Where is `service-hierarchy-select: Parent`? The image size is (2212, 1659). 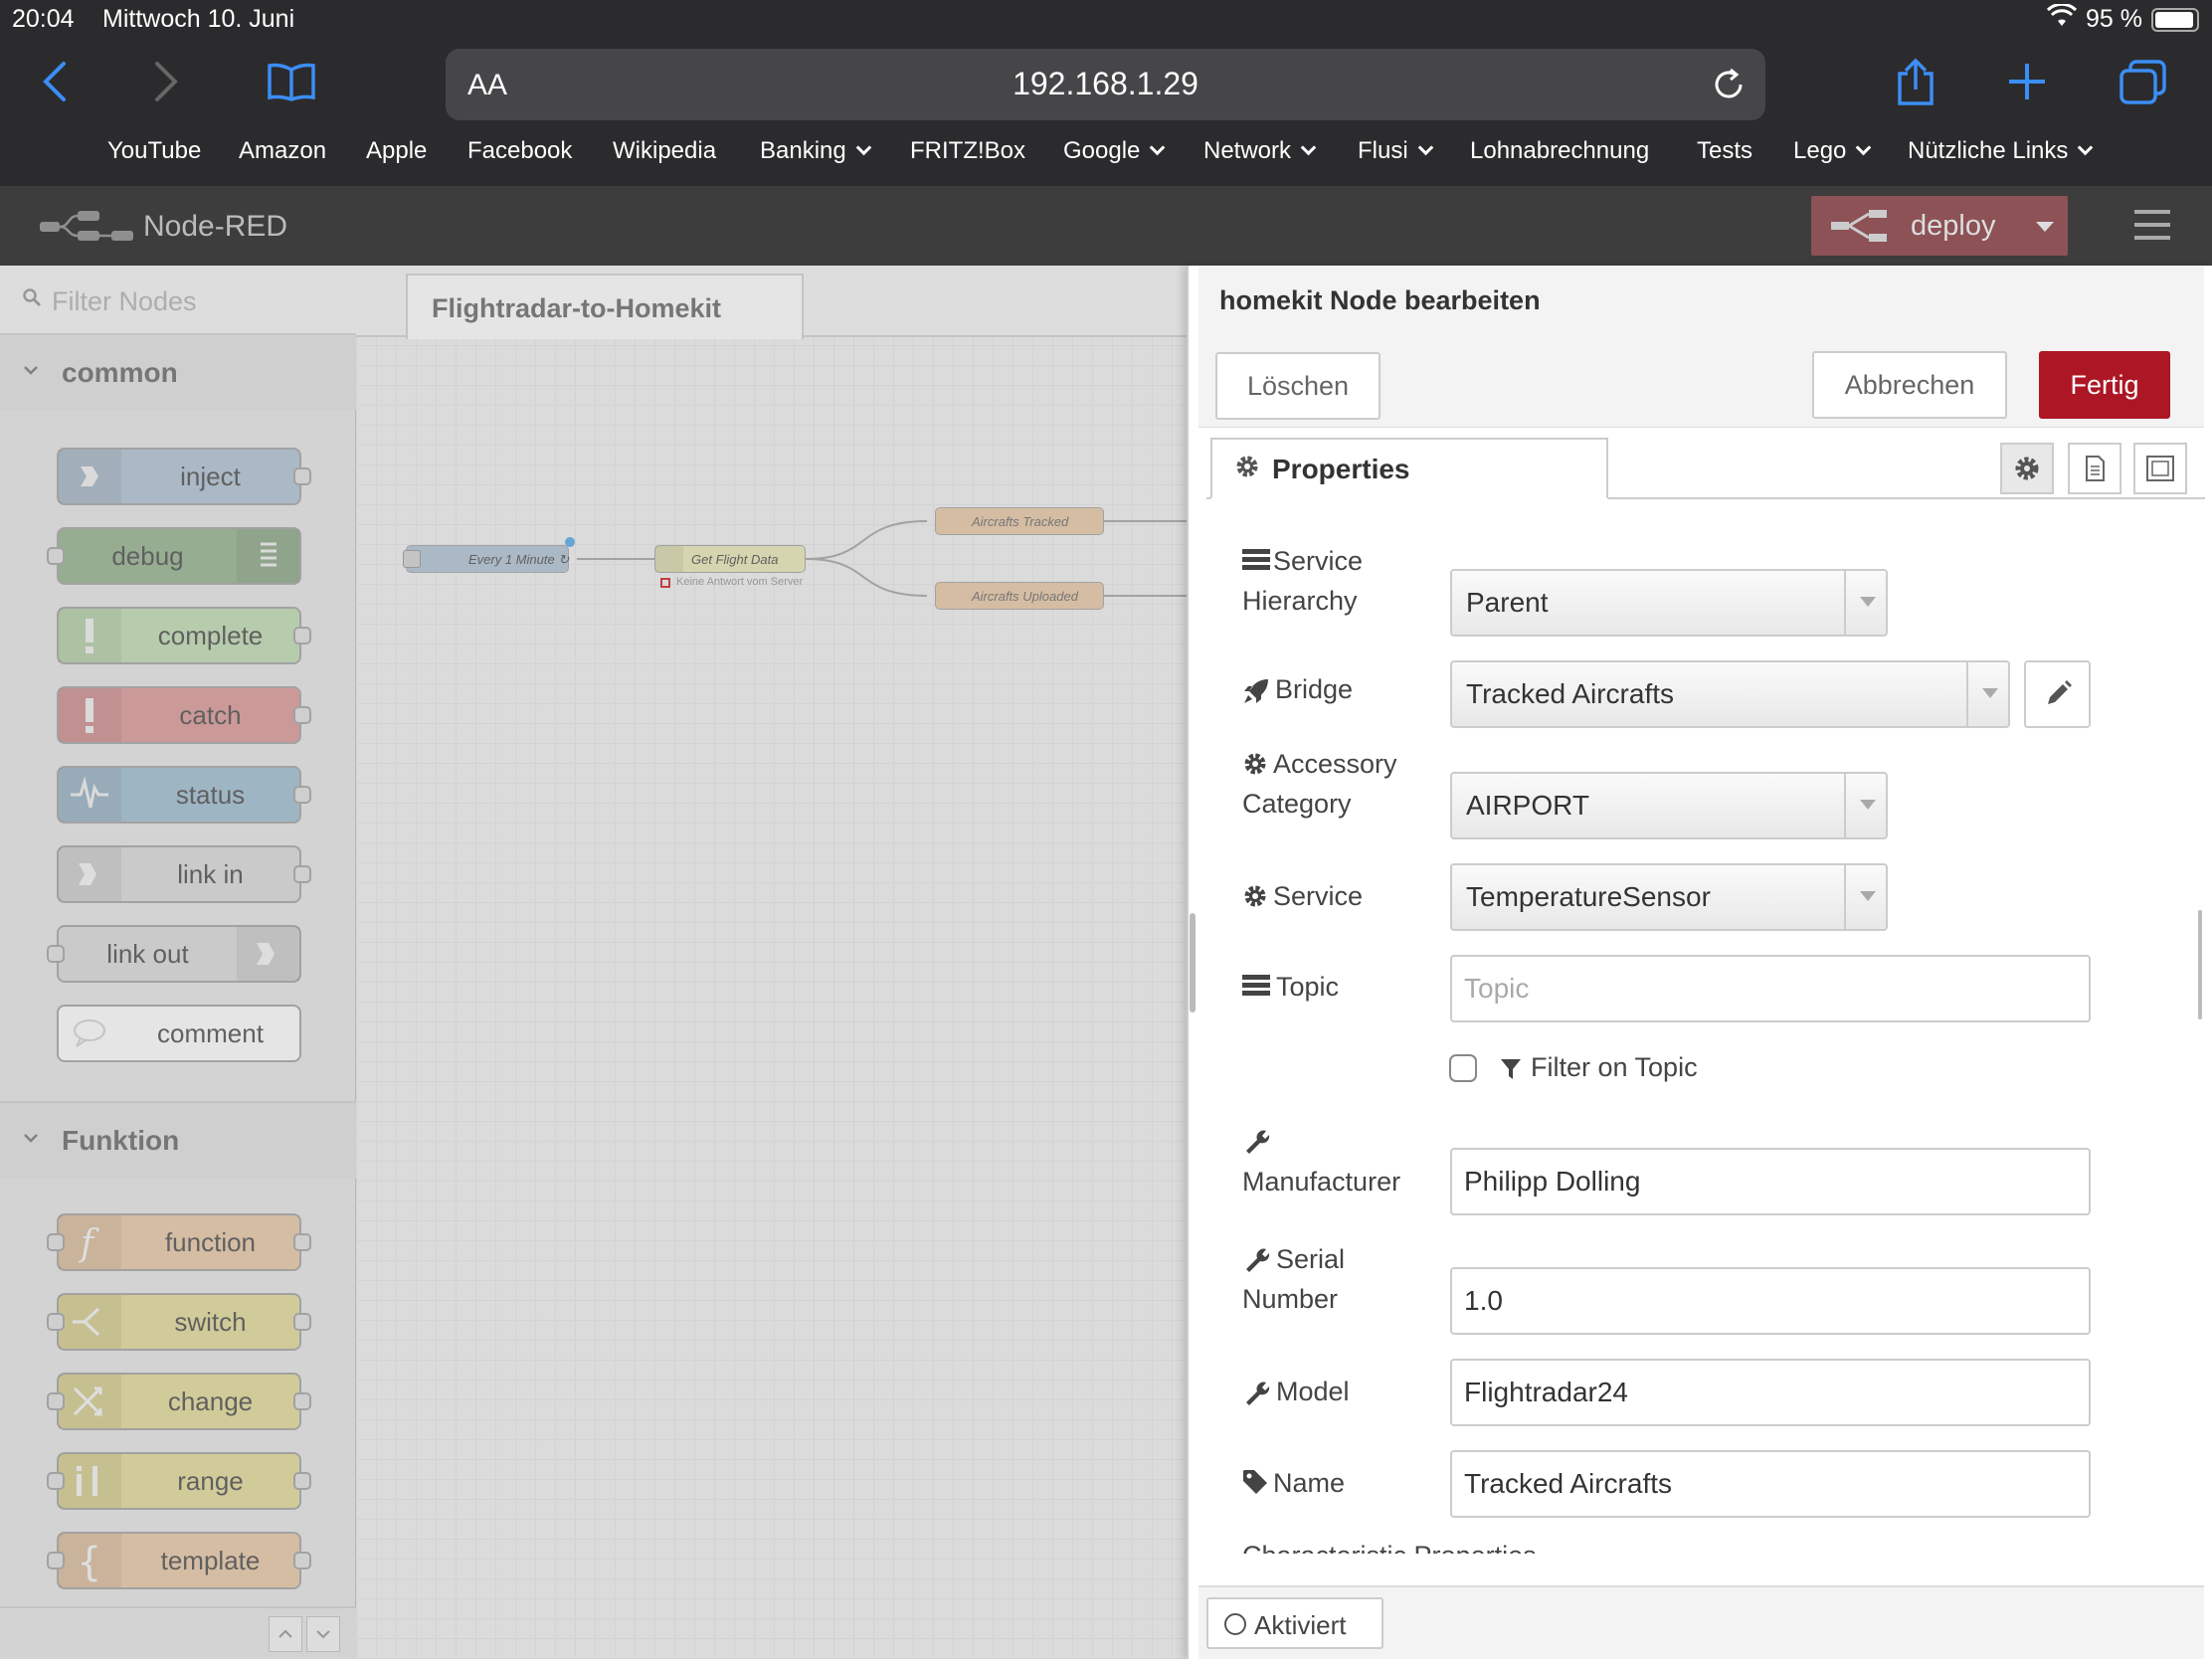
service-hierarchy-select: Parent is located at coordinates (1669, 603).